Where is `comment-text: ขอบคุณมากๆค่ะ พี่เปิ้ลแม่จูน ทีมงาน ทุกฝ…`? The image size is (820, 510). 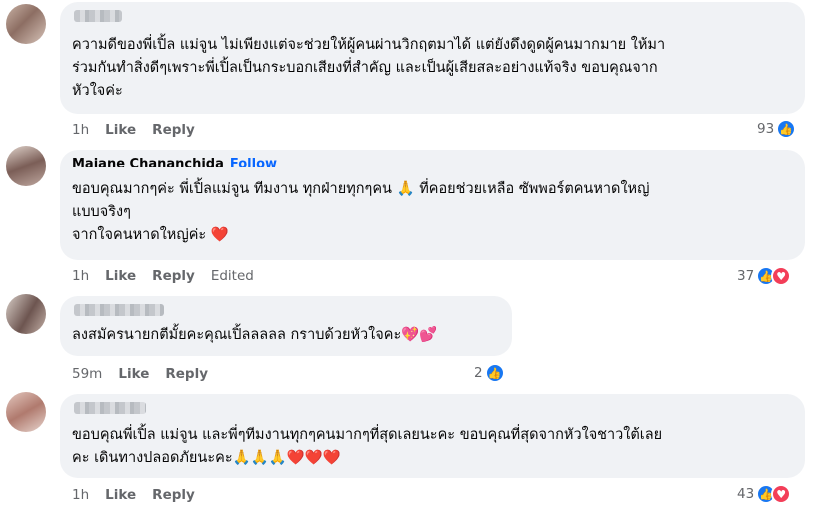
comment-text: ขอบคุณมากๆค่ะ พี่เปิ้ลแม่จูน ทีมงาน ทุกฝ… is located at coordinates (360, 212).